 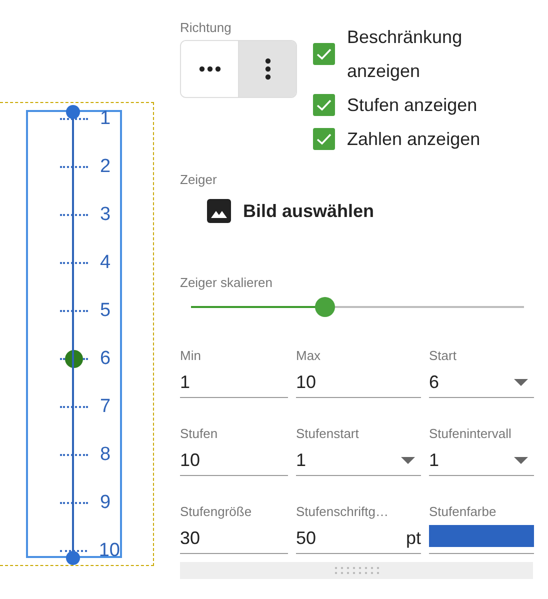 I want to click on section-label: Richtung, so click(x=206, y=27).